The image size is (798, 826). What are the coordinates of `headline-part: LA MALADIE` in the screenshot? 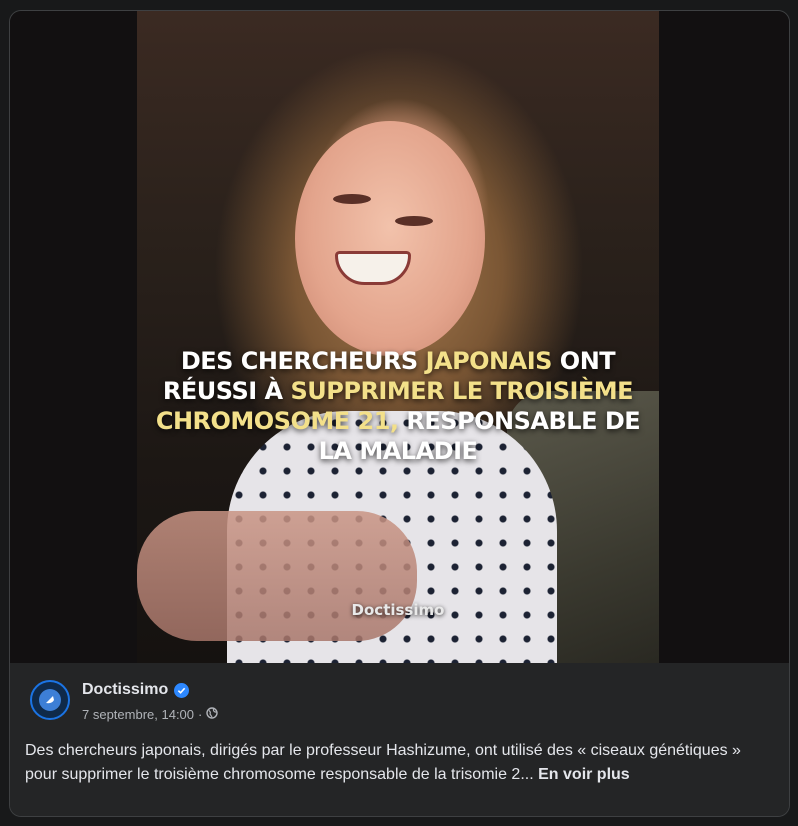 It's located at (398, 451).